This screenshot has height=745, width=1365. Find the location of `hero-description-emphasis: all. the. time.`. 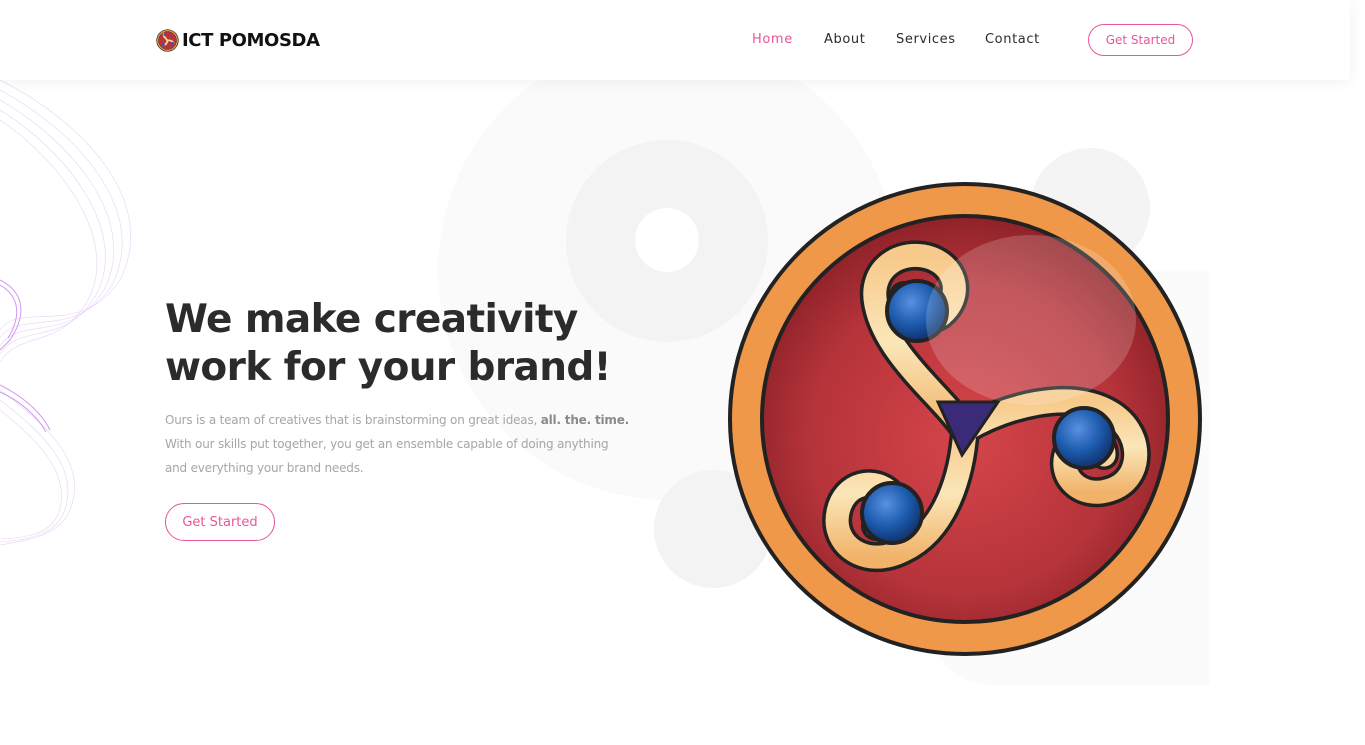

hero-description-emphasis: all. the. time. is located at coordinates (585, 420).